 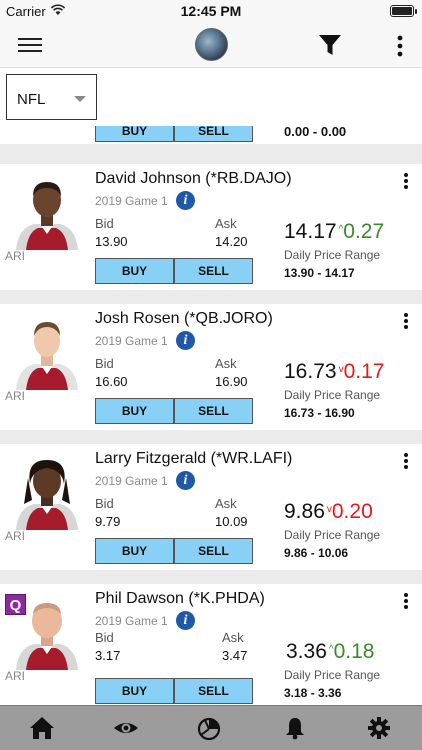 What do you see at coordinates (231, 381) in the screenshot?
I see `ask-value: 16.90` at bounding box center [231, 381].